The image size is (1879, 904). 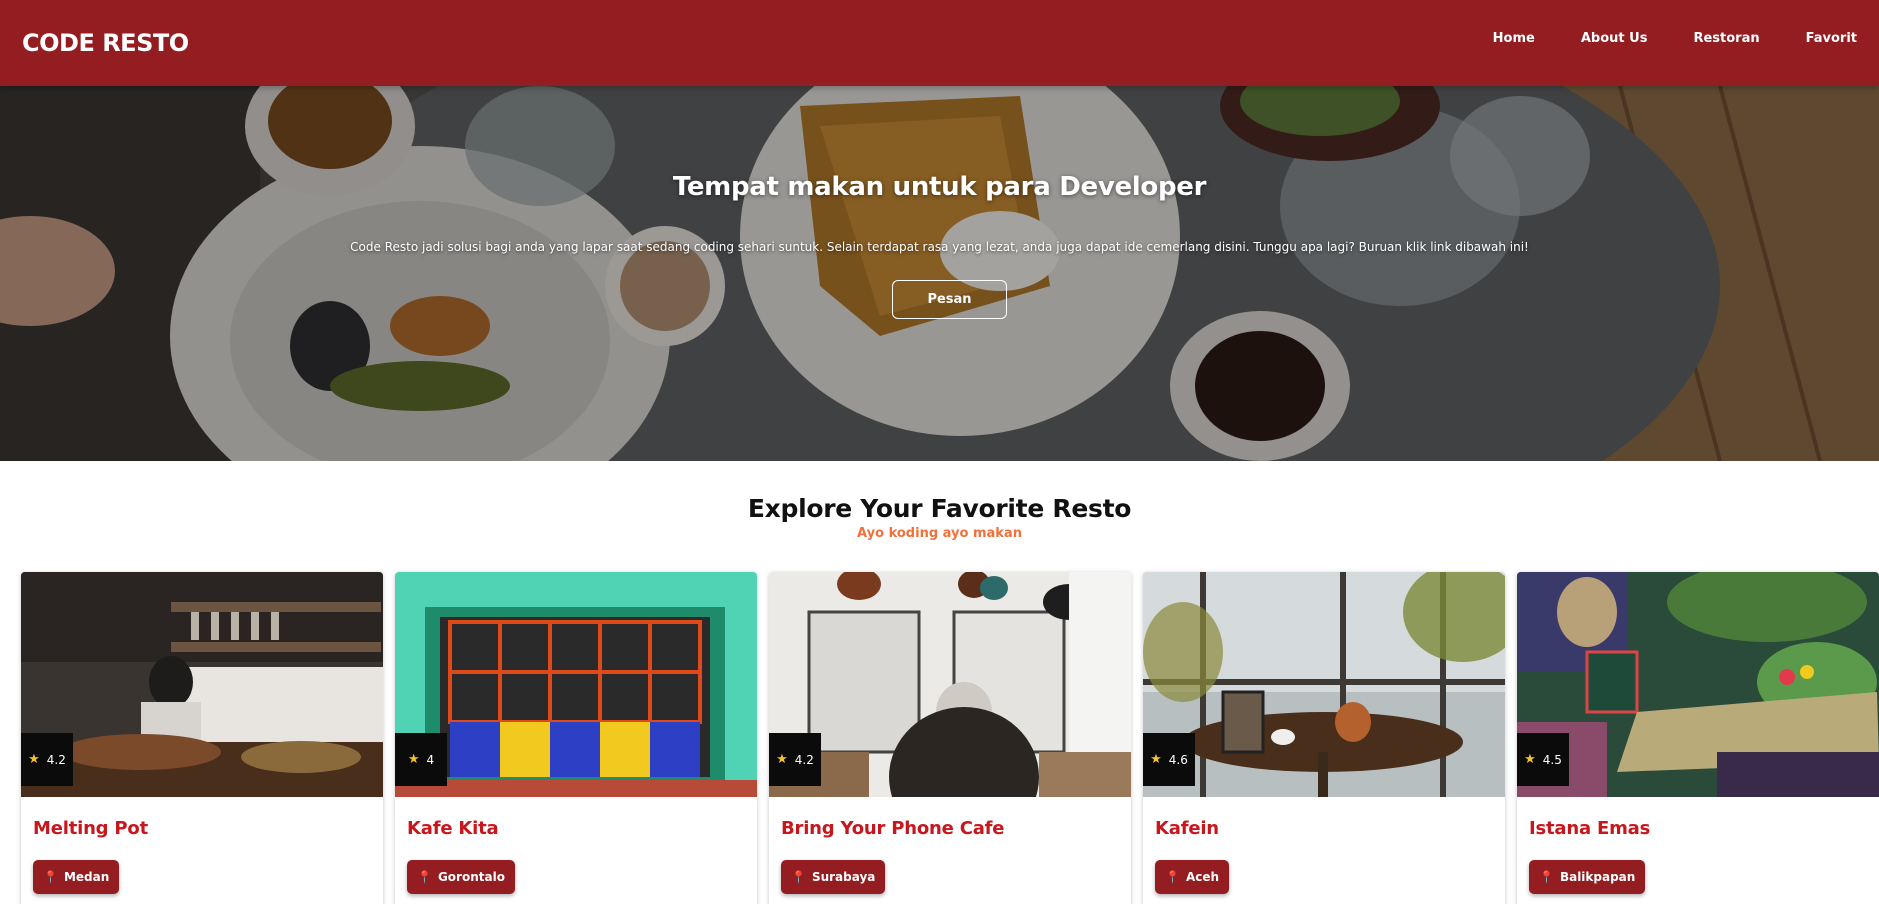 What do you see at coordinates (86, 877) in the screenshot?
I see `city-name: Medan` at bounding box center [86, 877].